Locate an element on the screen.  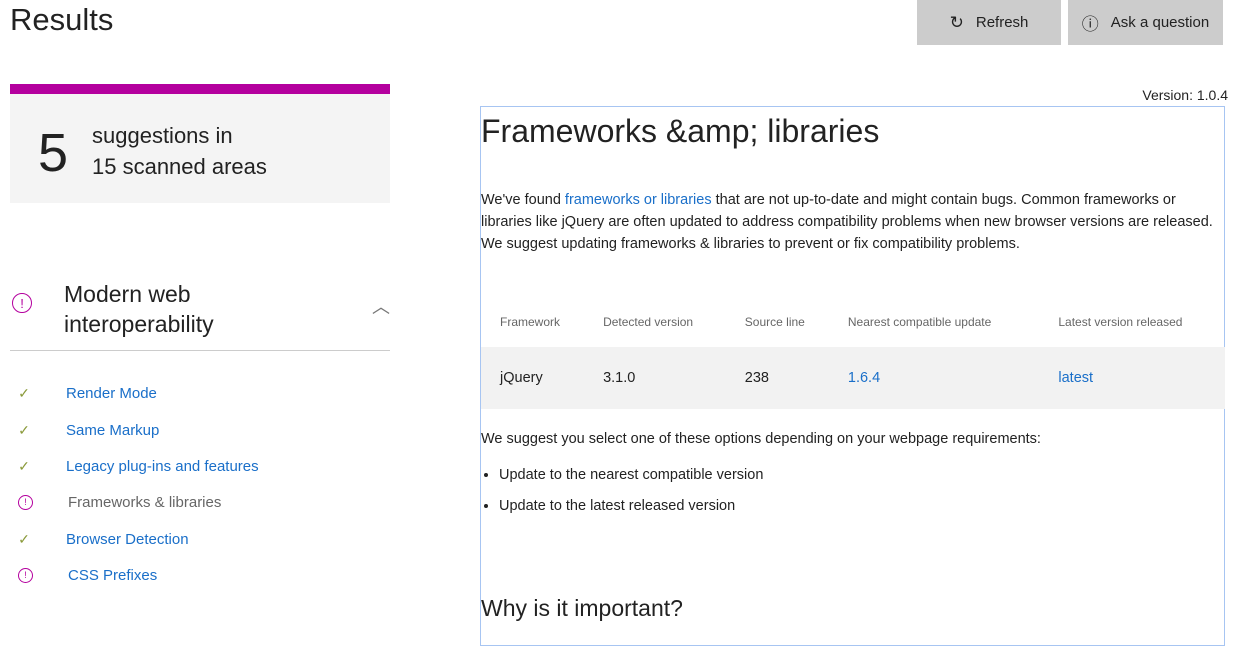
question-icon: ⓘ is located at coordinates (1090, 24).